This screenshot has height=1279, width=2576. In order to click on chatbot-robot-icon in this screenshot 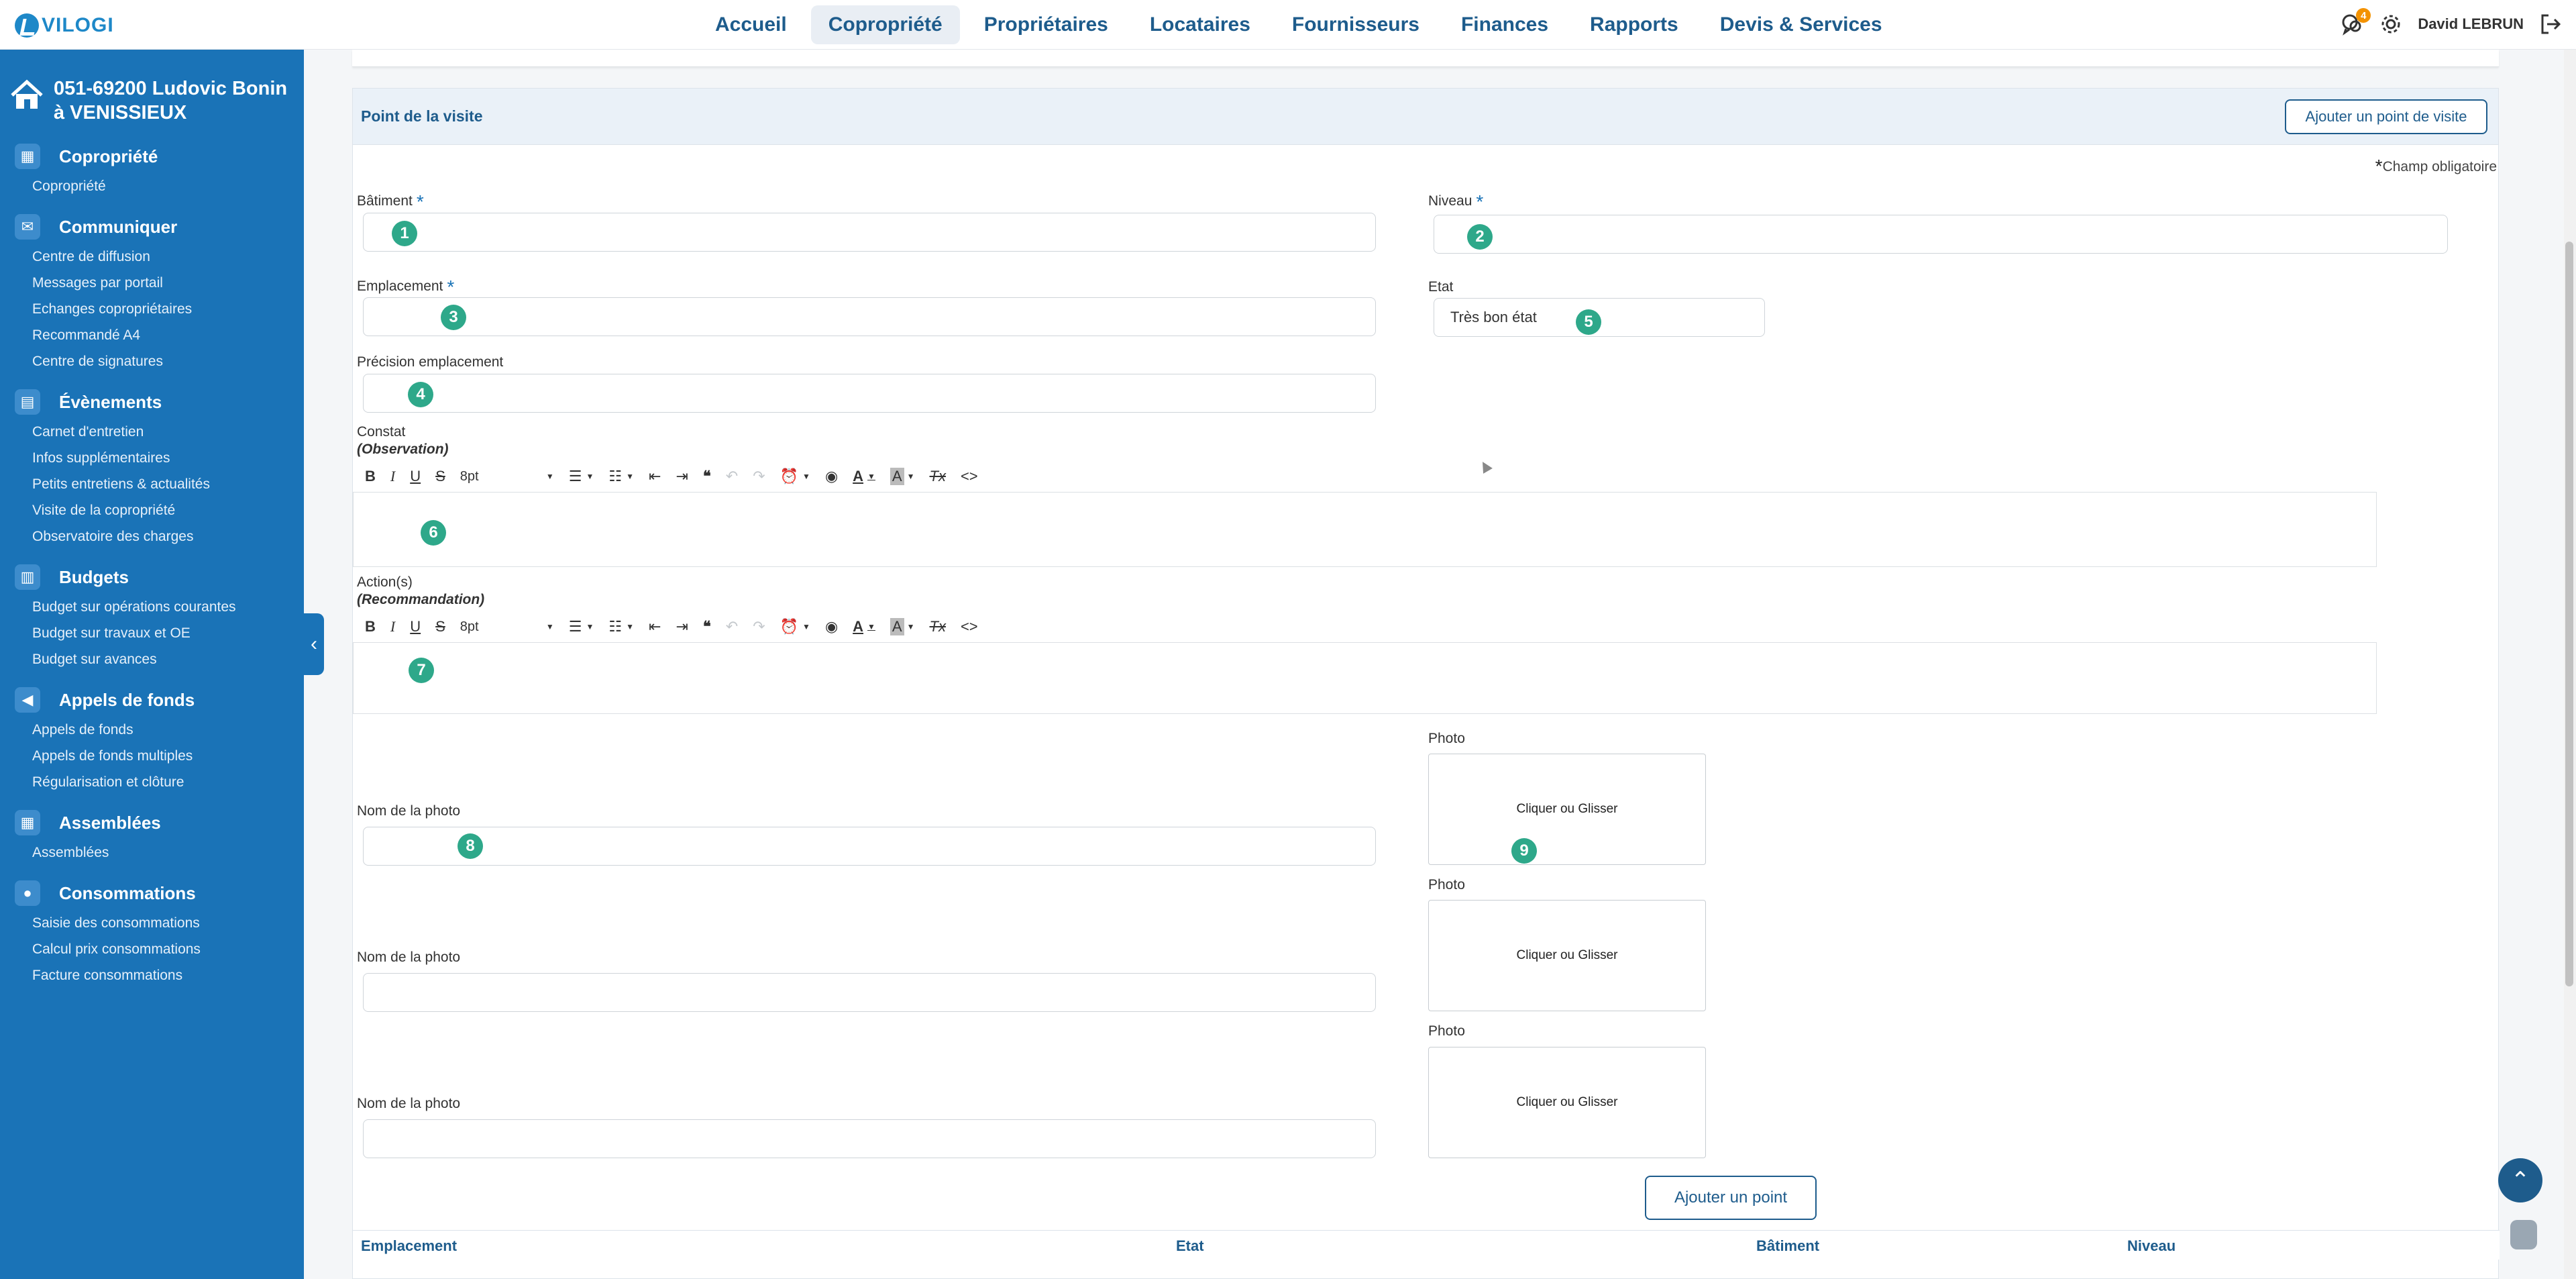, I will do `click(2523, 1234)`.